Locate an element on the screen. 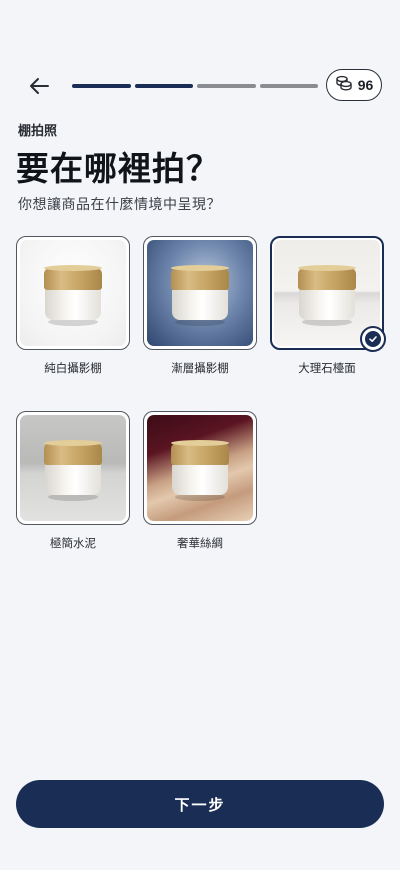  option-label: 漸層攝影棚 is located at coordinates (200, 368).